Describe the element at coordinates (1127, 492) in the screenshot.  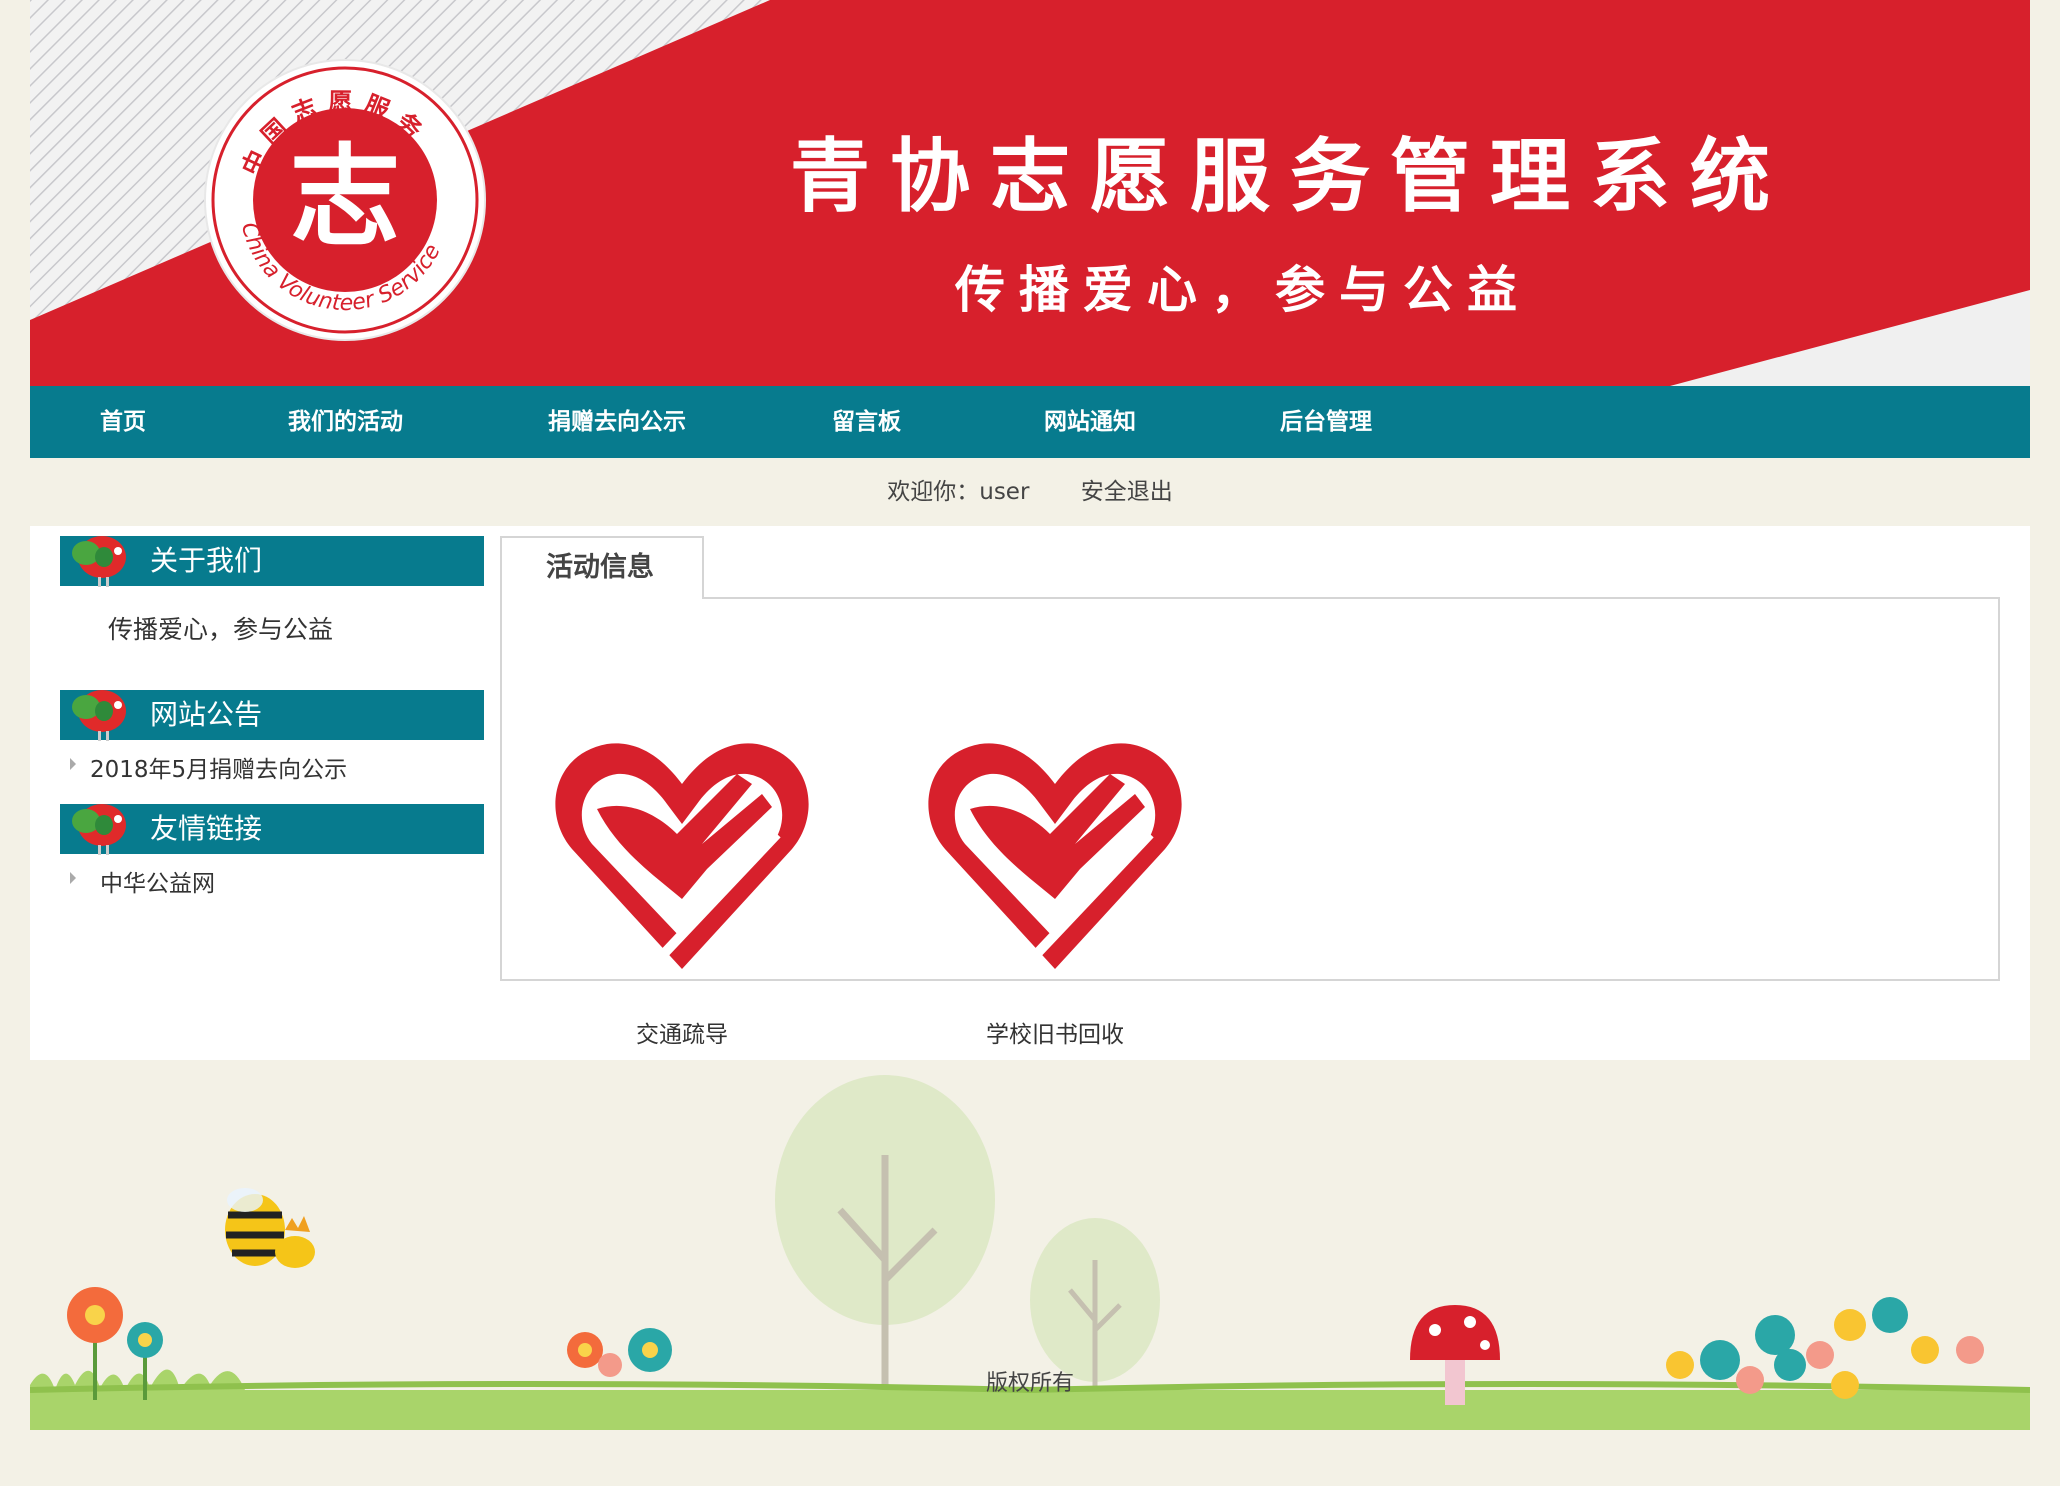
I see `logout-link: 安全退出` at that location.